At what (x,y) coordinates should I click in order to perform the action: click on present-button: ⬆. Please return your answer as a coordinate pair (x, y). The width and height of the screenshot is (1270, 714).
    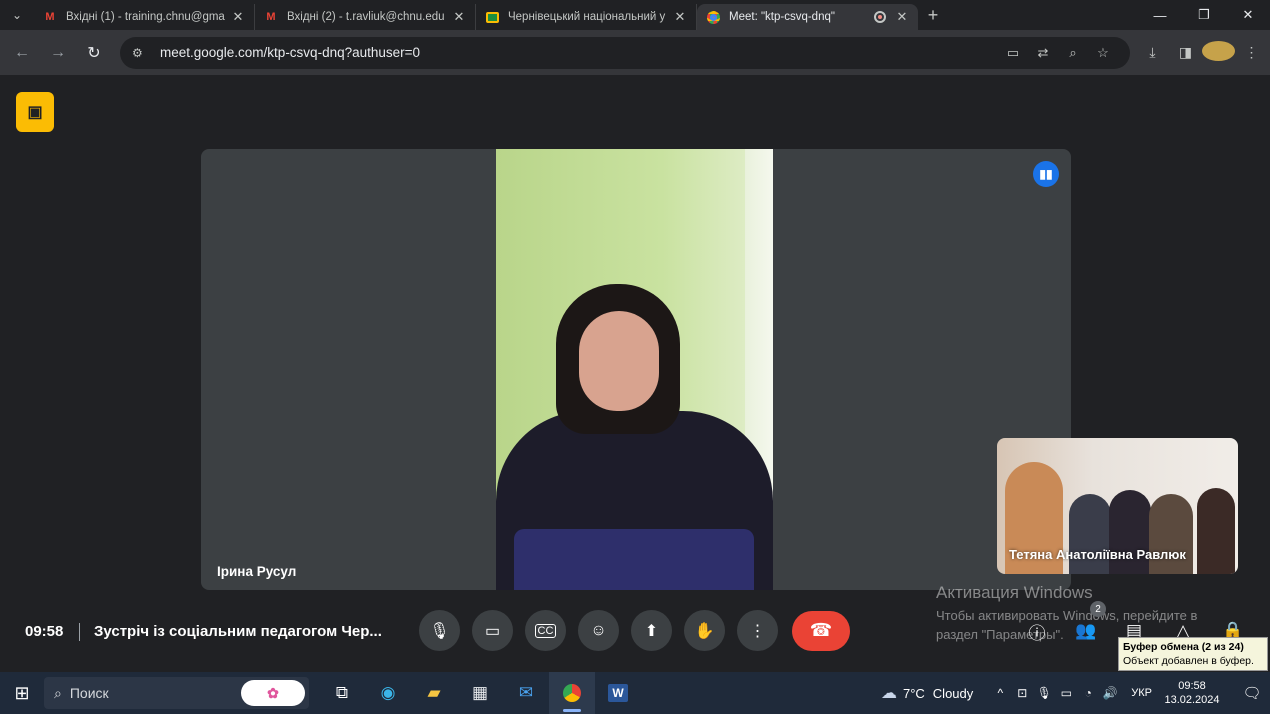
    Looking at the image, I should click on (651, 630).